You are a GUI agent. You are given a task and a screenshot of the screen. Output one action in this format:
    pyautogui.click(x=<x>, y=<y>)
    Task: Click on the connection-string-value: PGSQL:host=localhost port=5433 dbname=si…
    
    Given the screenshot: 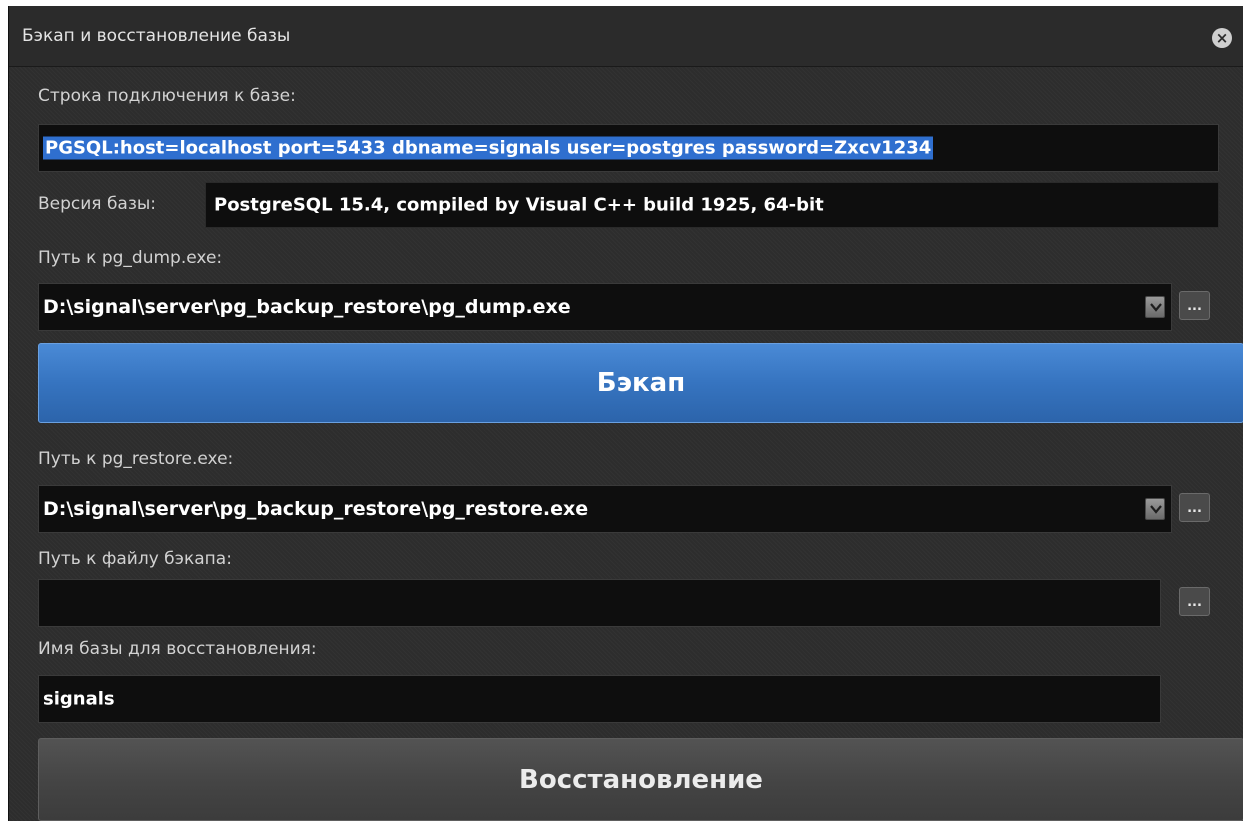 What is the action you would take?
    pyautogui.click(x=488, y=148)
    